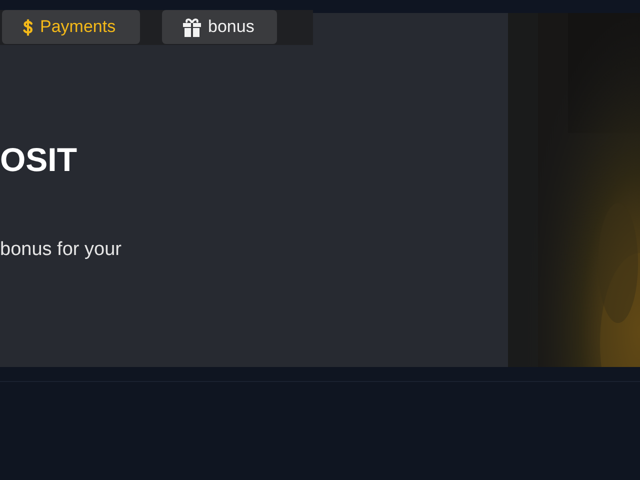 The image size is (640, 480). What do you see at coordinates (61, 250) in the screenshot?
I see `banner-text: bonus for your` at bounding box center [61, 250].